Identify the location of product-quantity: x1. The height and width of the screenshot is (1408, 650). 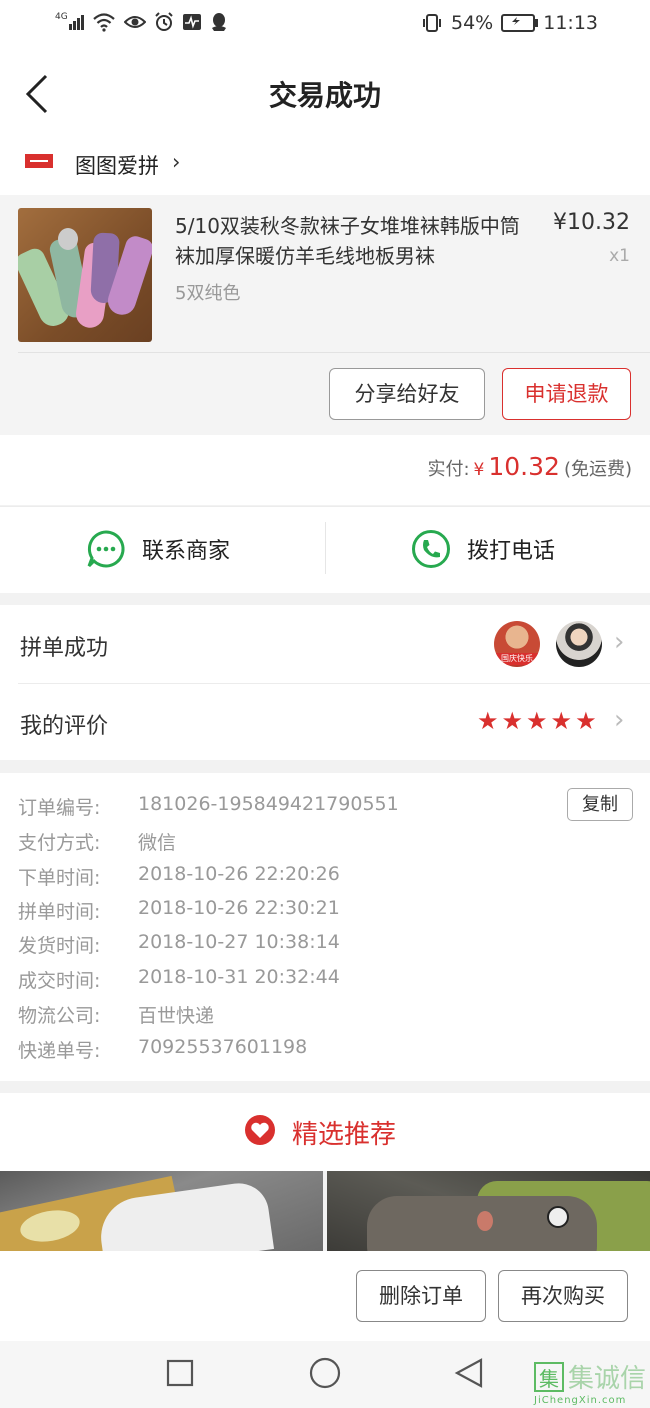
(619, 256).